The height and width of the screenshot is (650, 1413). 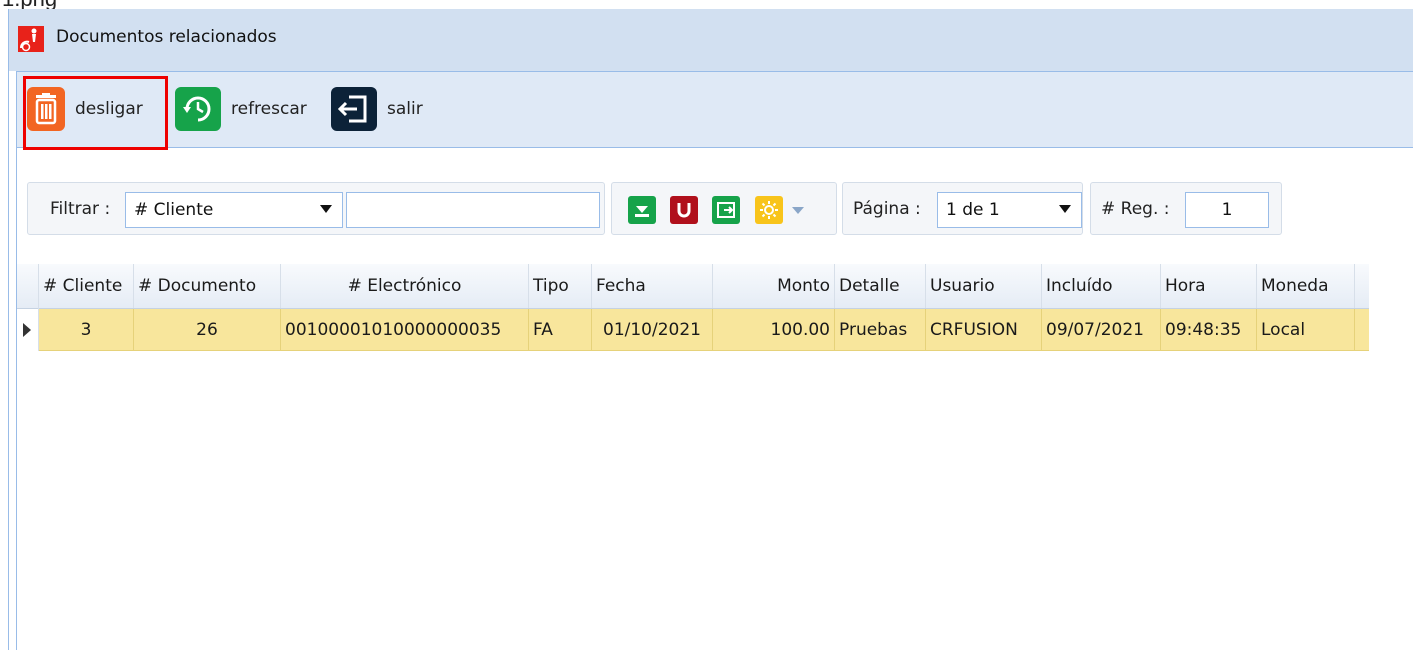 What do you see at coordinates (1209, 329) in the screenshot?
I see `cell-hora: 09:48:35` at bounding box center [1209, 329].